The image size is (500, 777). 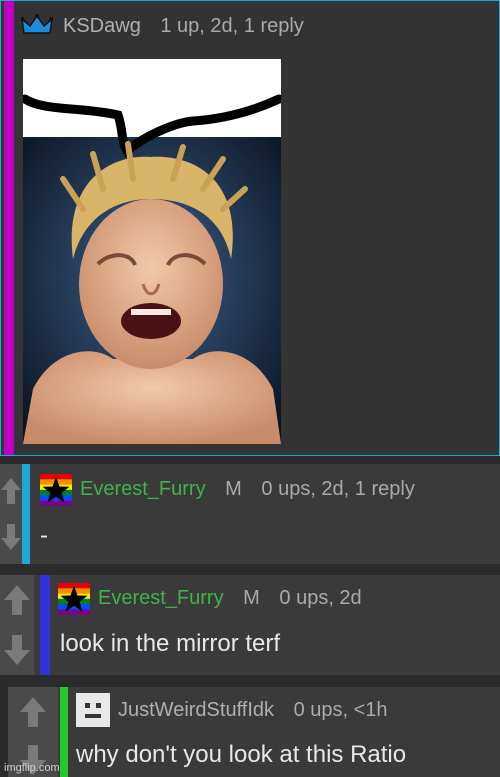 I want to click on username: JustWeirdStuffIdk, so click(x=196, y=710).